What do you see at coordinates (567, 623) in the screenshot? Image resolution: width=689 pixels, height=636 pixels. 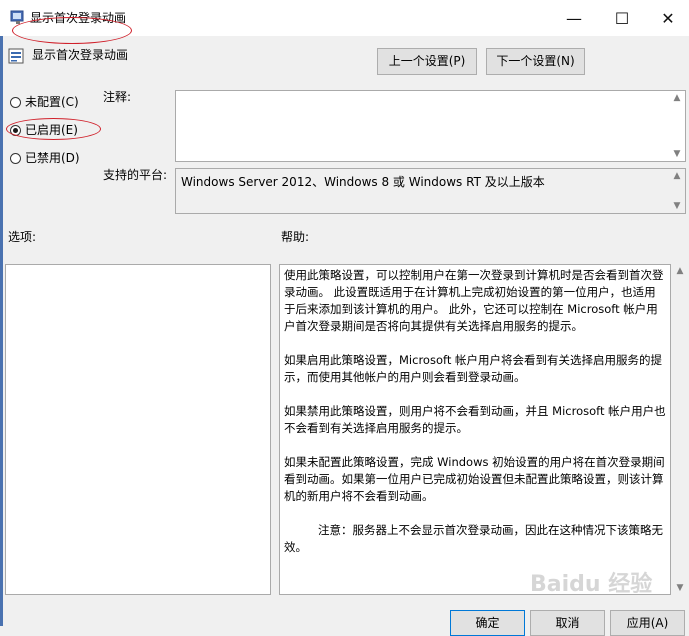 I see `cancel-button: 取消` at bounding box center [567, 623].